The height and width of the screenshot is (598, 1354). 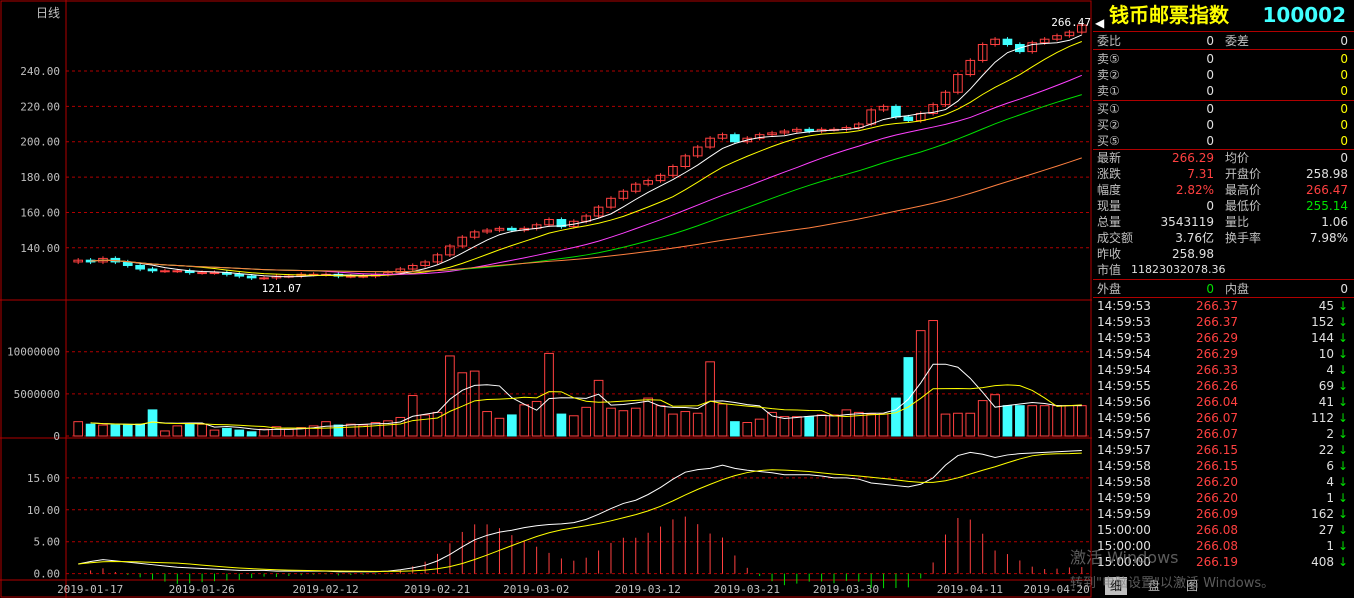 I want to click on quote-label: 现量, so click(x=1109, y=206).